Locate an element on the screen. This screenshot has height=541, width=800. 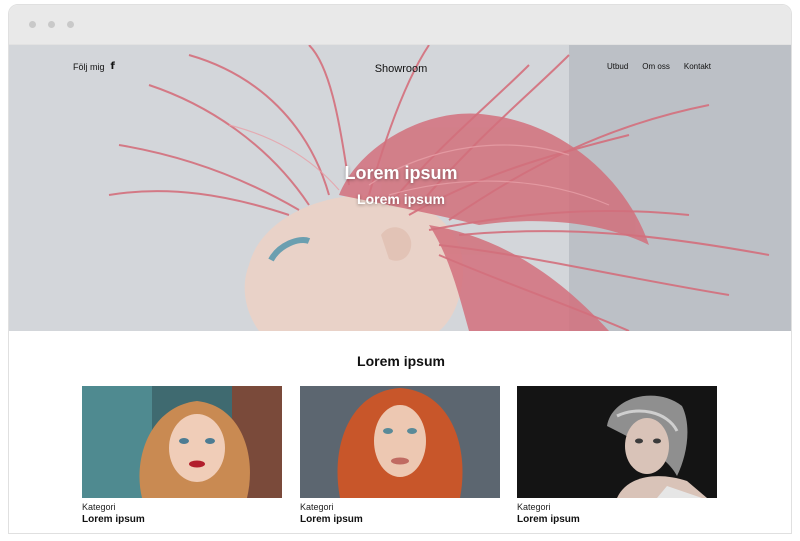
hero-title: Lorem ipsum is located at coordinates (401, 173).